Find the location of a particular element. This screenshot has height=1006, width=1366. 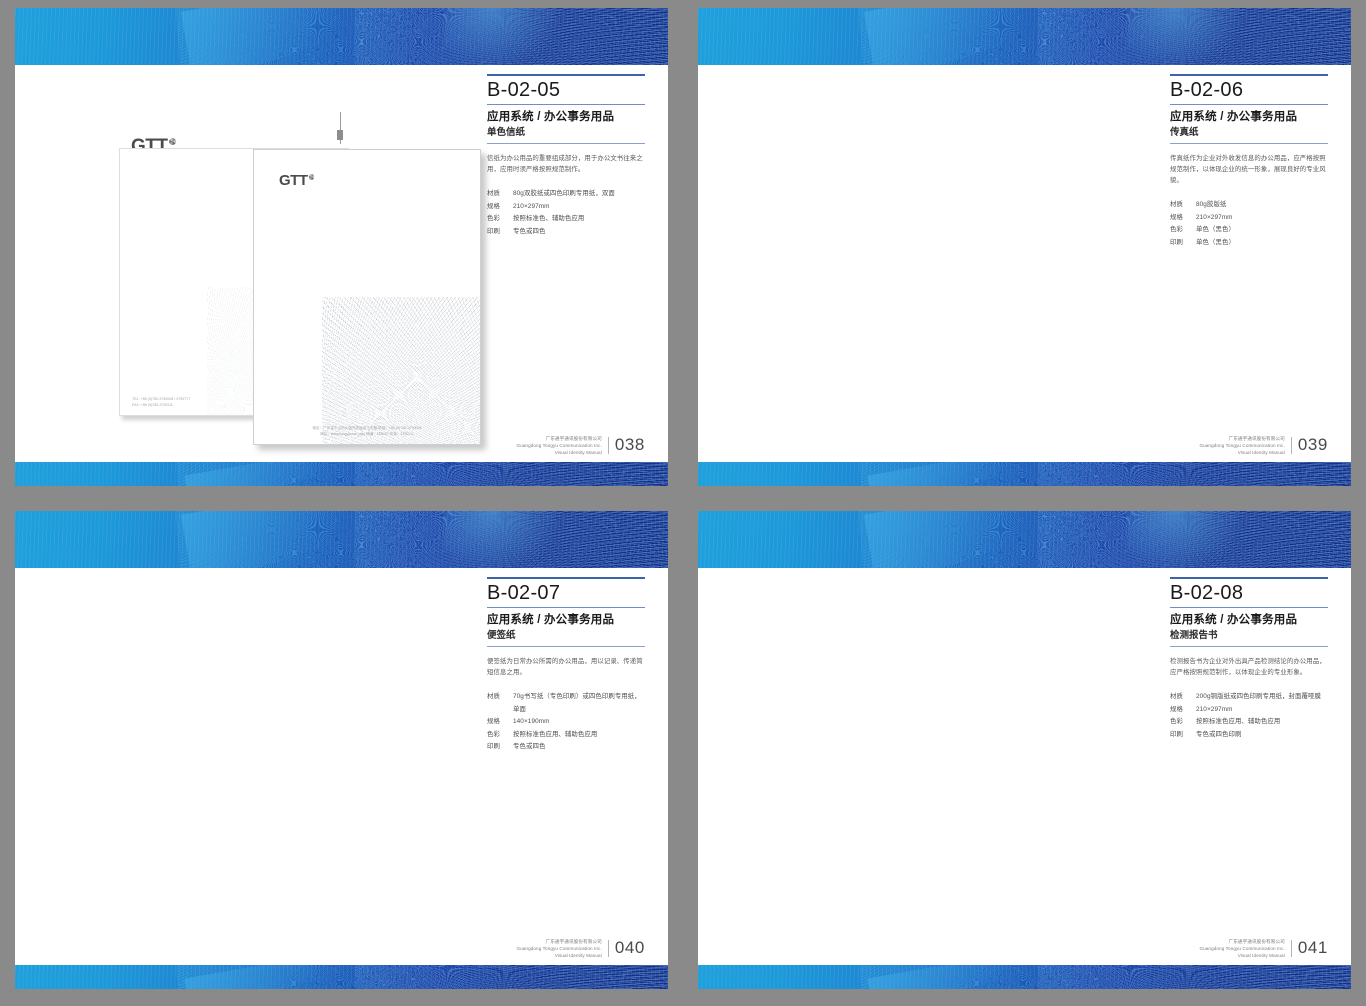

caption-subtitle-sub: 检测报告书 is located at coordinates (1194, 635).